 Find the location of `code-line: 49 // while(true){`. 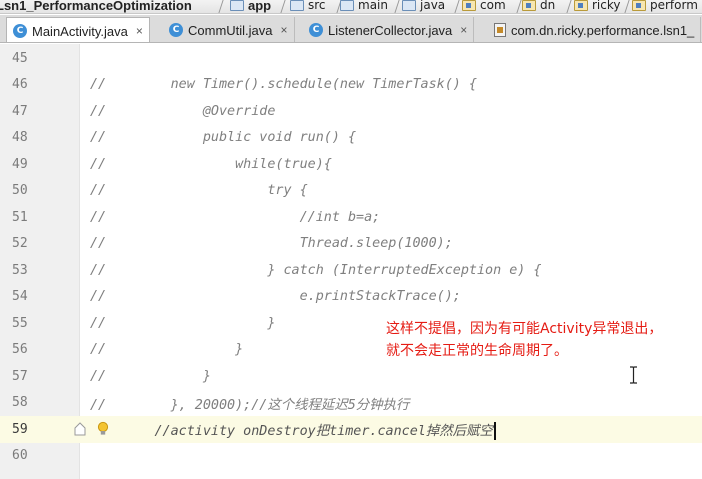

code-line: 49 // while(true){ is located at coordinates (351, 164).